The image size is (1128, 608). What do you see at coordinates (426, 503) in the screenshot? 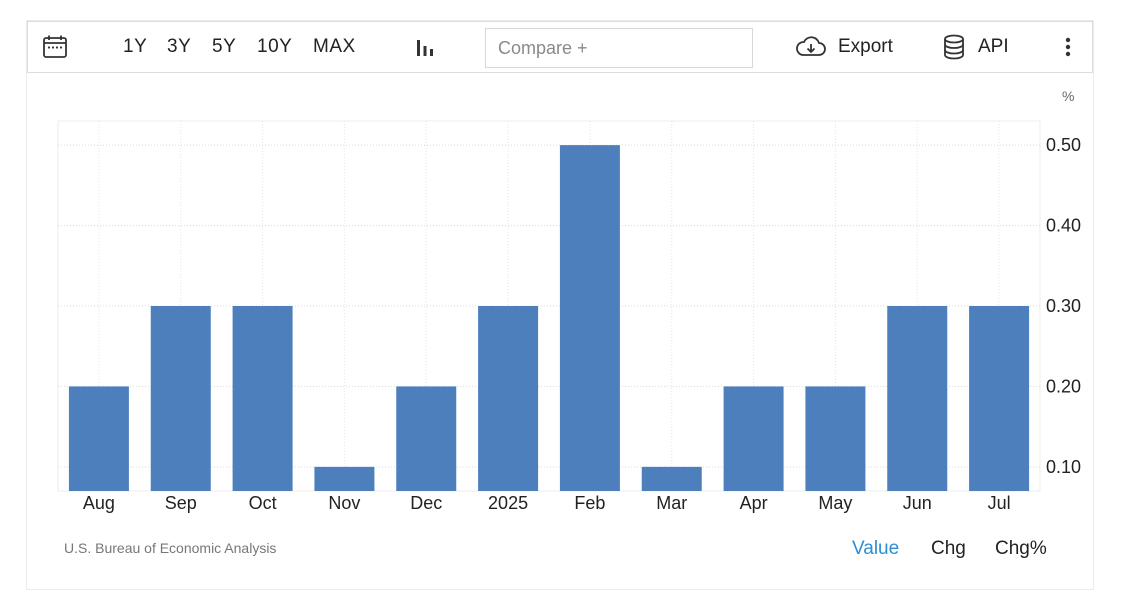
I see `x-tick-label: Dec` at bounding box center [426, 503].